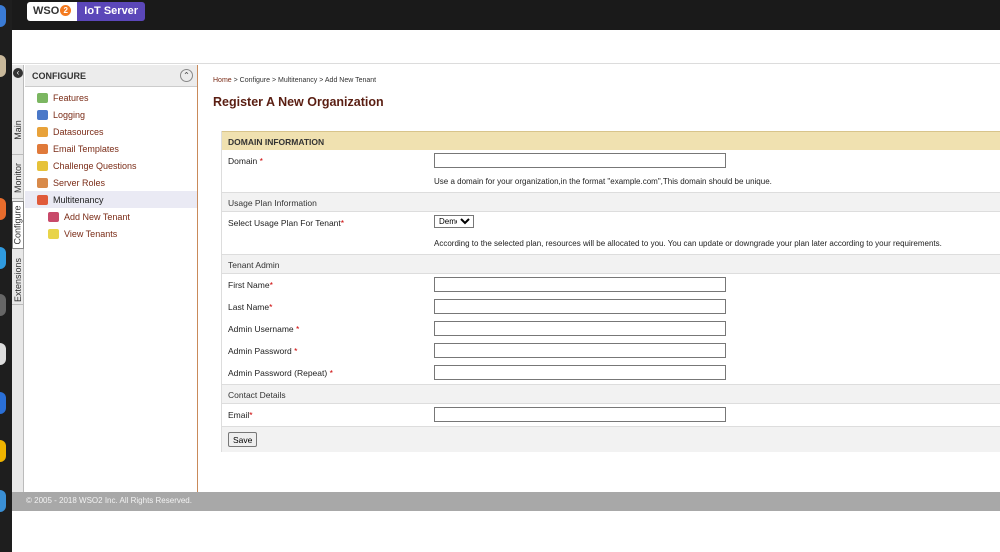 This screenshot has height=552, width=1000. Describe the element at coordinates (111, 148) in the screenshot. I see `menu-item-email-templates: Email Templates` at that location.